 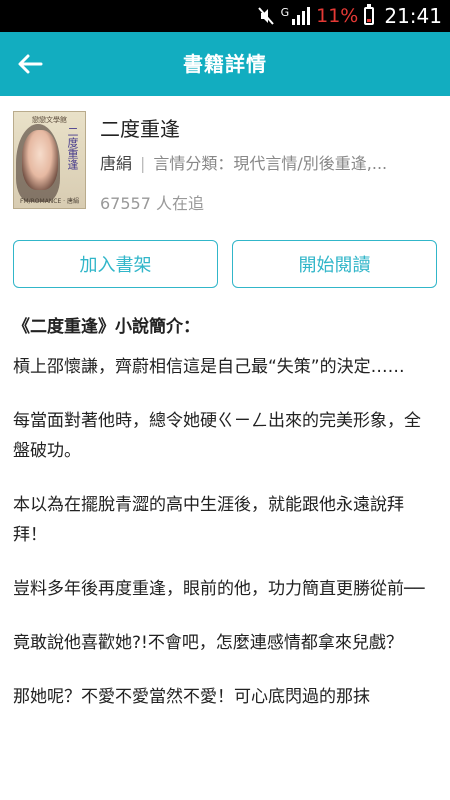 What do you see at coordinates (217, 436) in the screenshot?
I see `intro-paragraph: 每當面對著他時，總令她硬ㄍㄧㄥ出來的完美形象，全盤破功。` at bounding box center [217, 436].